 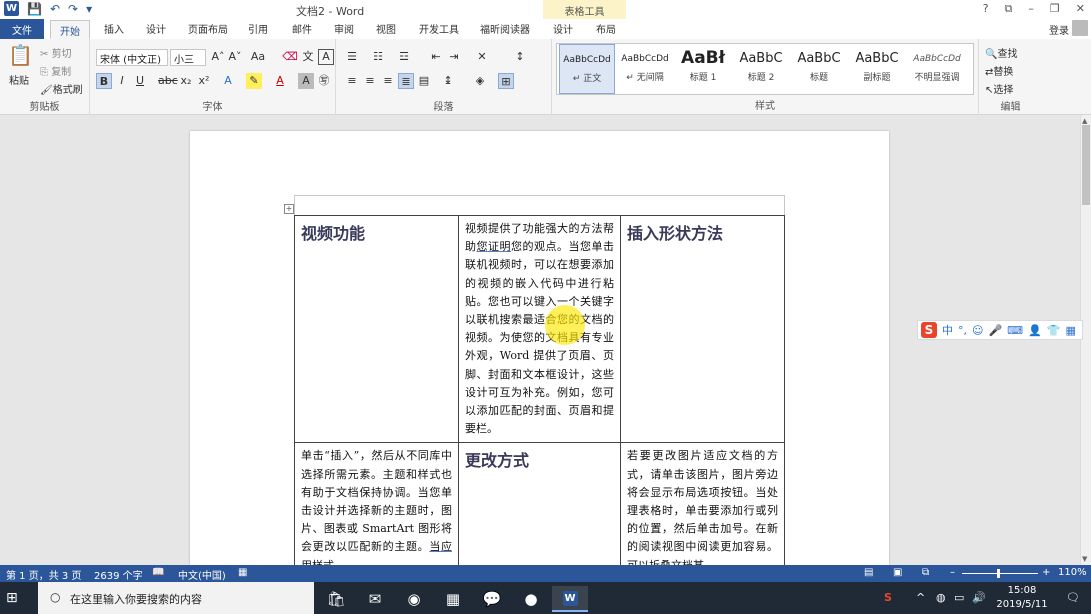 What do you see at coordinates (218, 57) in the screenshot?
I see `grow-font-button: A˄` at bounding box center [218, 57].